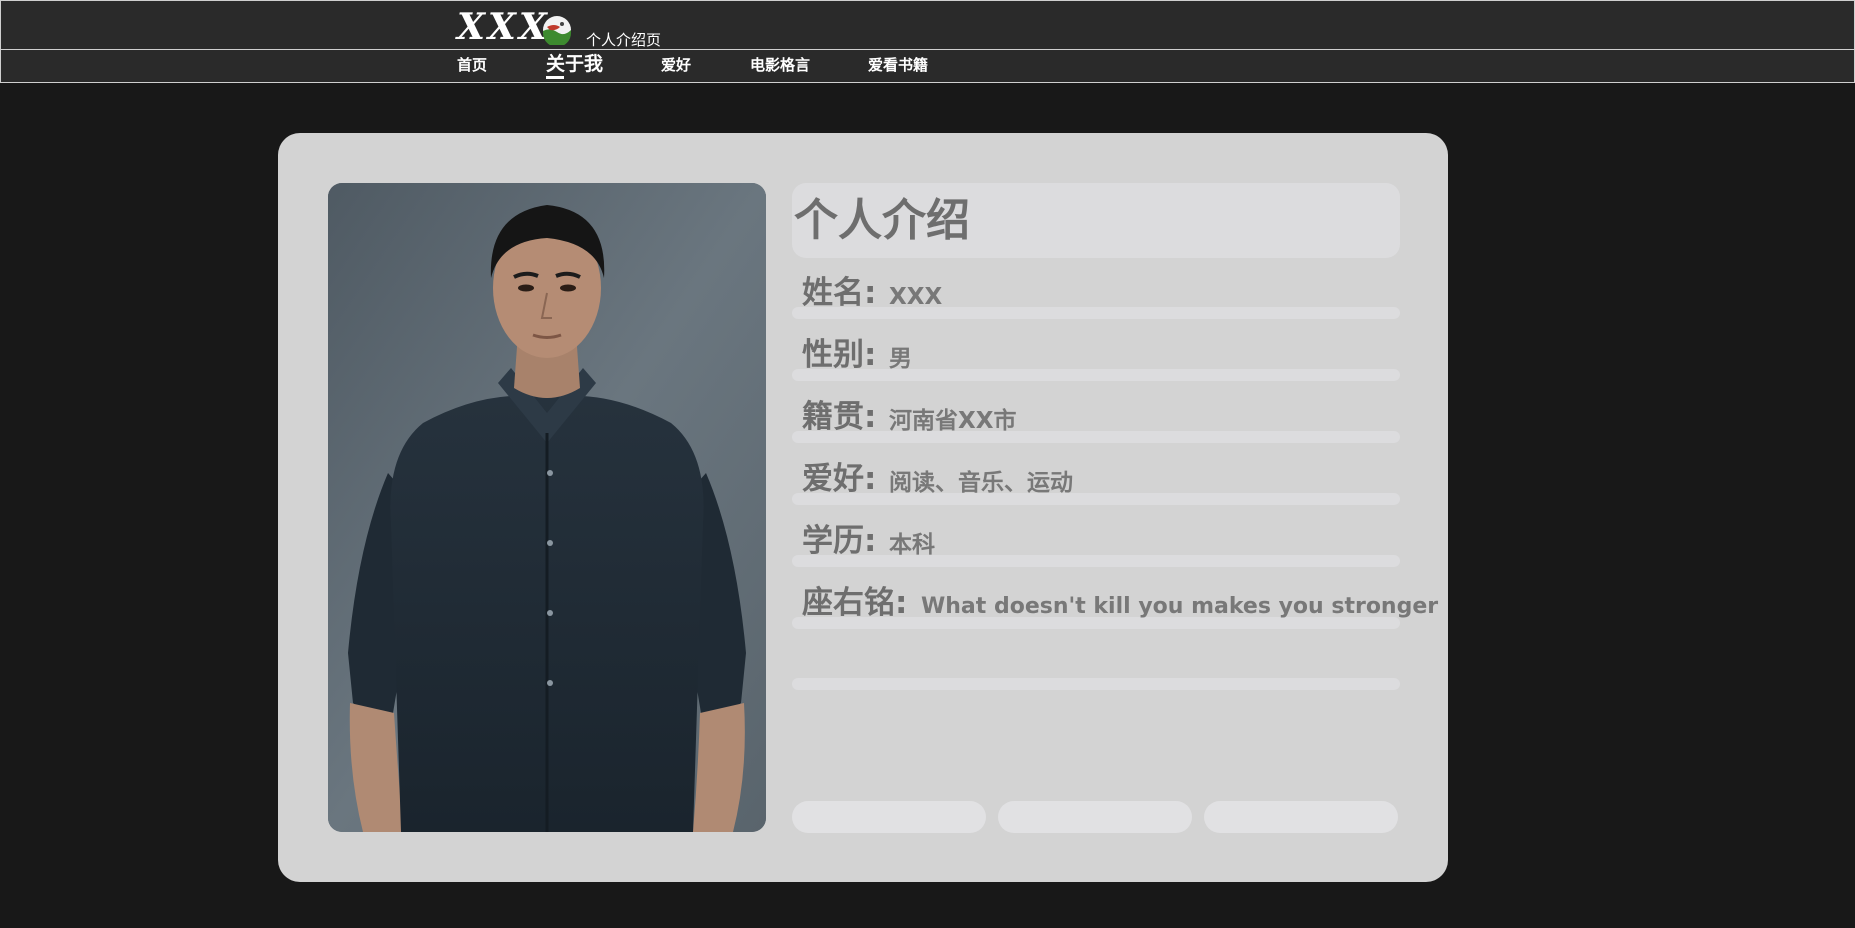  I want to click on field-row-name: 姓名: XXX, so click(1096, 304).